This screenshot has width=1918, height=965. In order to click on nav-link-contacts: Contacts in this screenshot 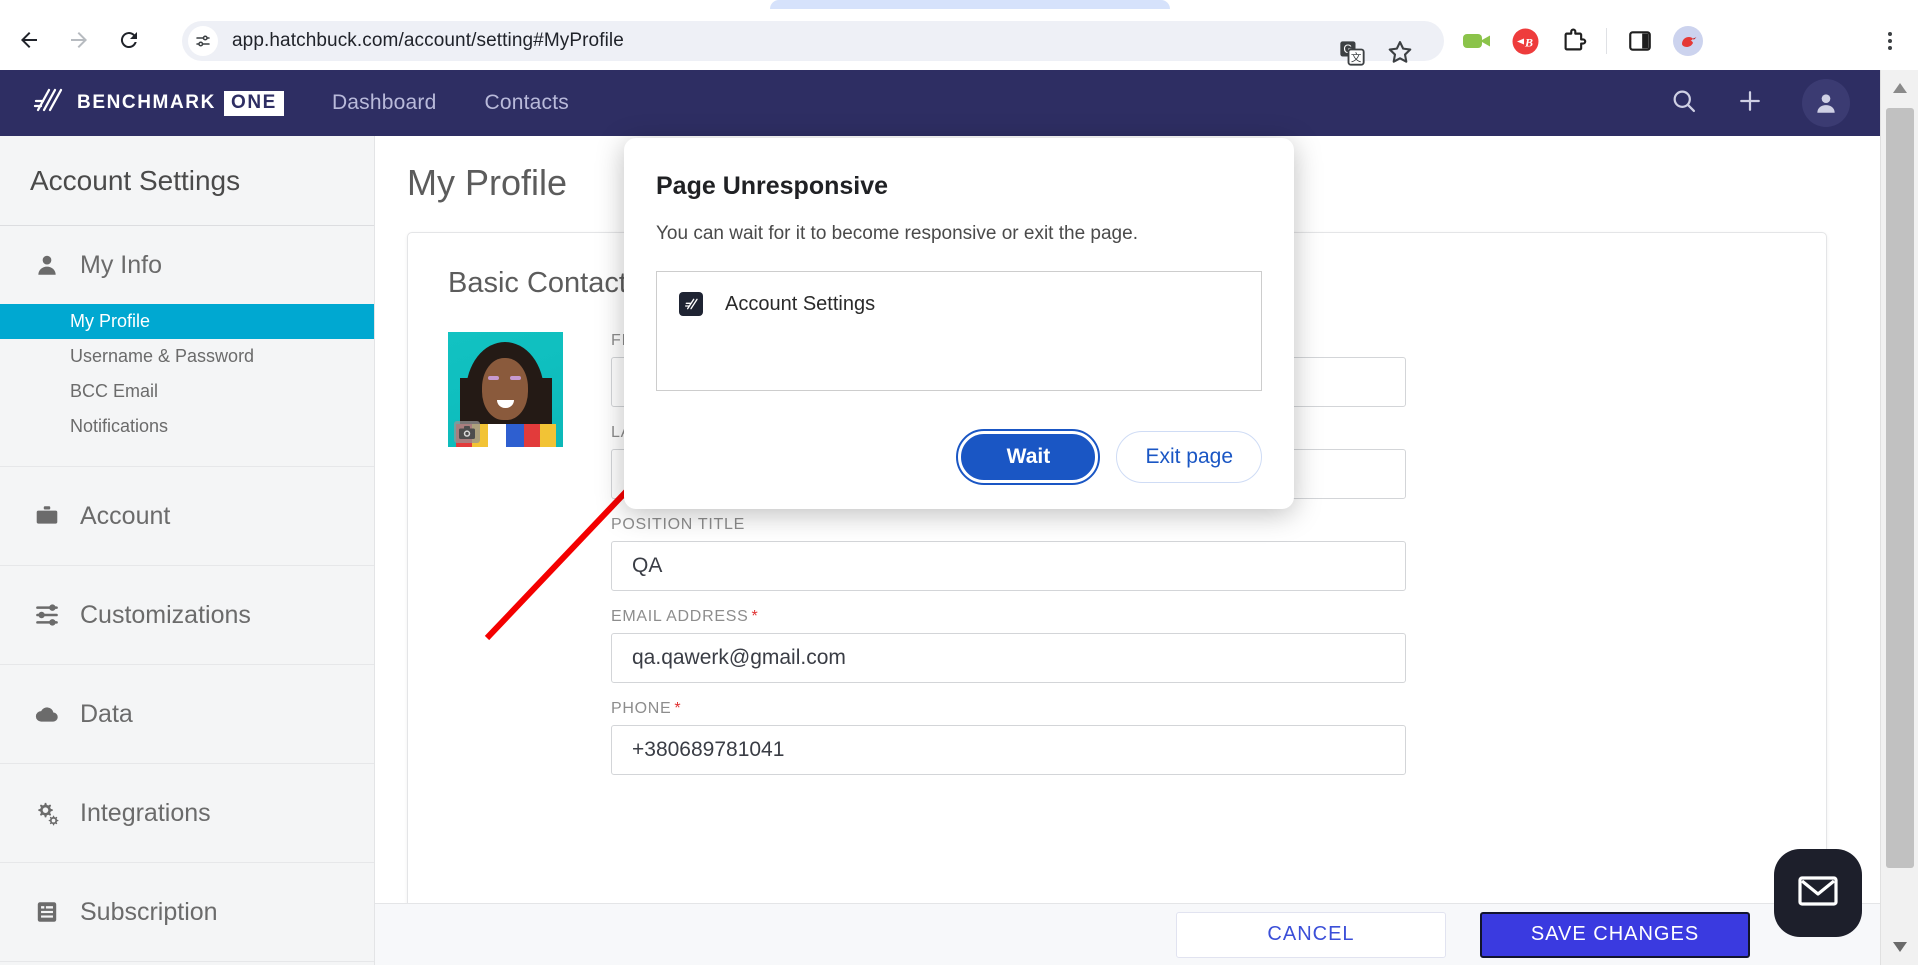, I will do `click(526, 103)`.